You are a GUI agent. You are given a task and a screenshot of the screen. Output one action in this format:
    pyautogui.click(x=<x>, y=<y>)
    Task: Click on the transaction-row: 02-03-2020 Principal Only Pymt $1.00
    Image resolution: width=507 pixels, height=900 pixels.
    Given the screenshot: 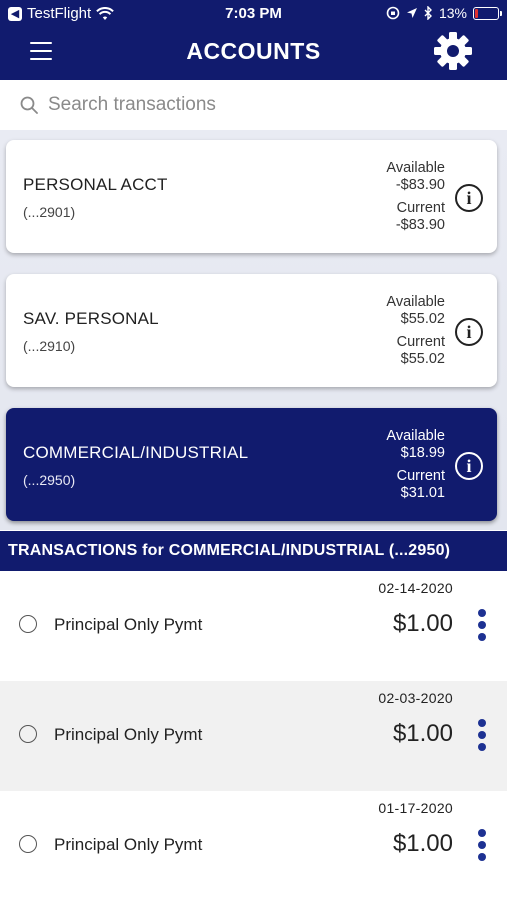 What is the action you would take?
    pyautogui.click(x=253, y=736)
    